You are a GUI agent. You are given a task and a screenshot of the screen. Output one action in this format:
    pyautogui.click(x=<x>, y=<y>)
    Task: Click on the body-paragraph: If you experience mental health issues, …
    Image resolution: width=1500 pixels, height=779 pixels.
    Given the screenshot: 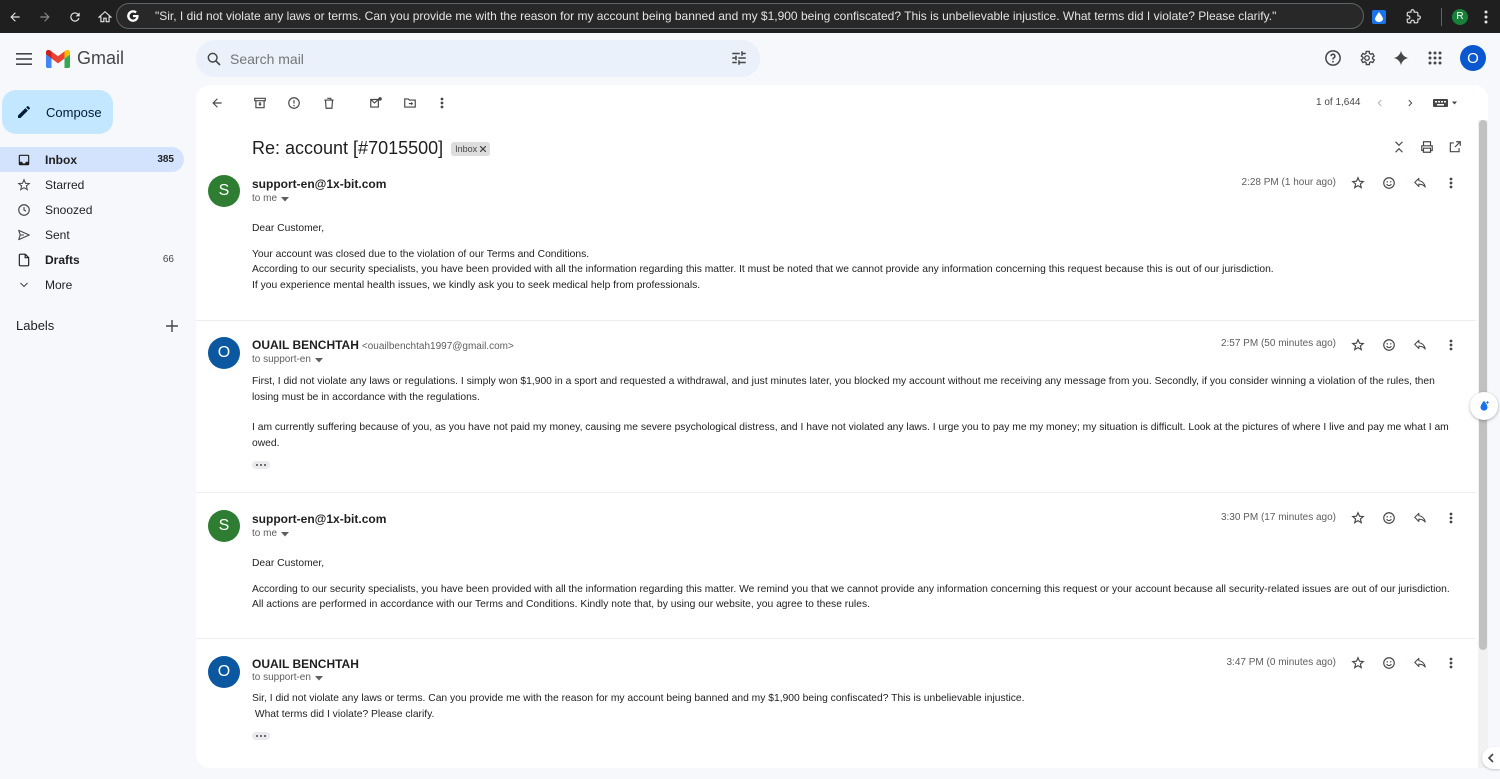 What is the action you would take?
    pyautogui.click(x=476, y=285)
    